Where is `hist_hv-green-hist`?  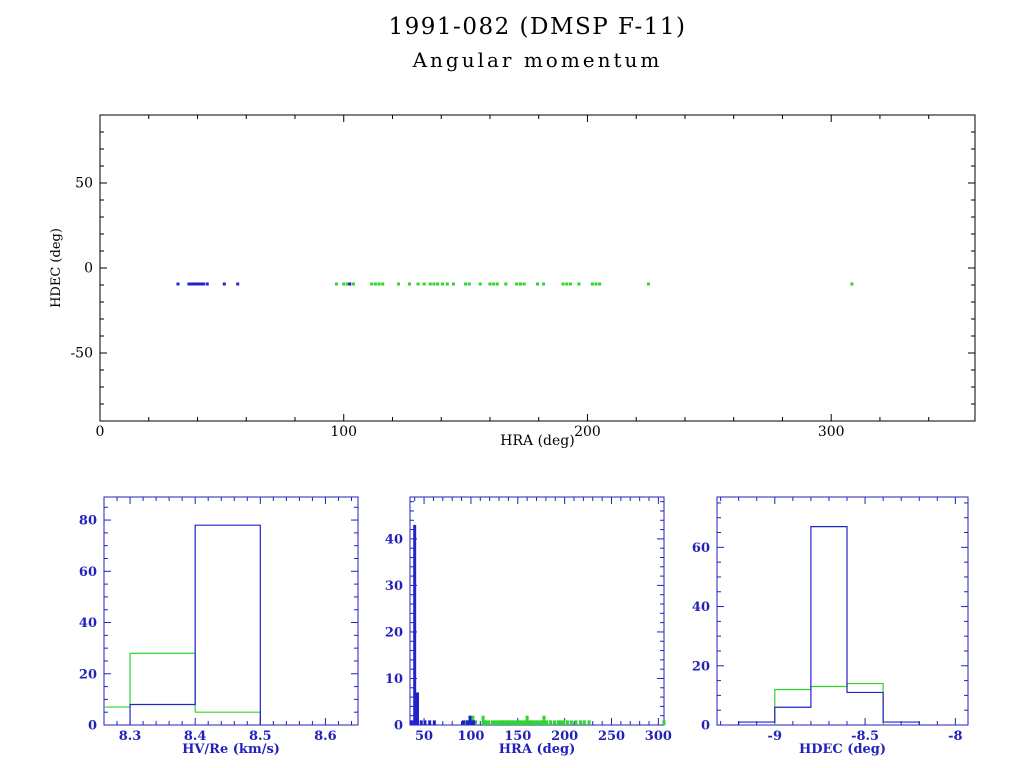 hist_hv-green-hist is located at coordinates (182, 688).